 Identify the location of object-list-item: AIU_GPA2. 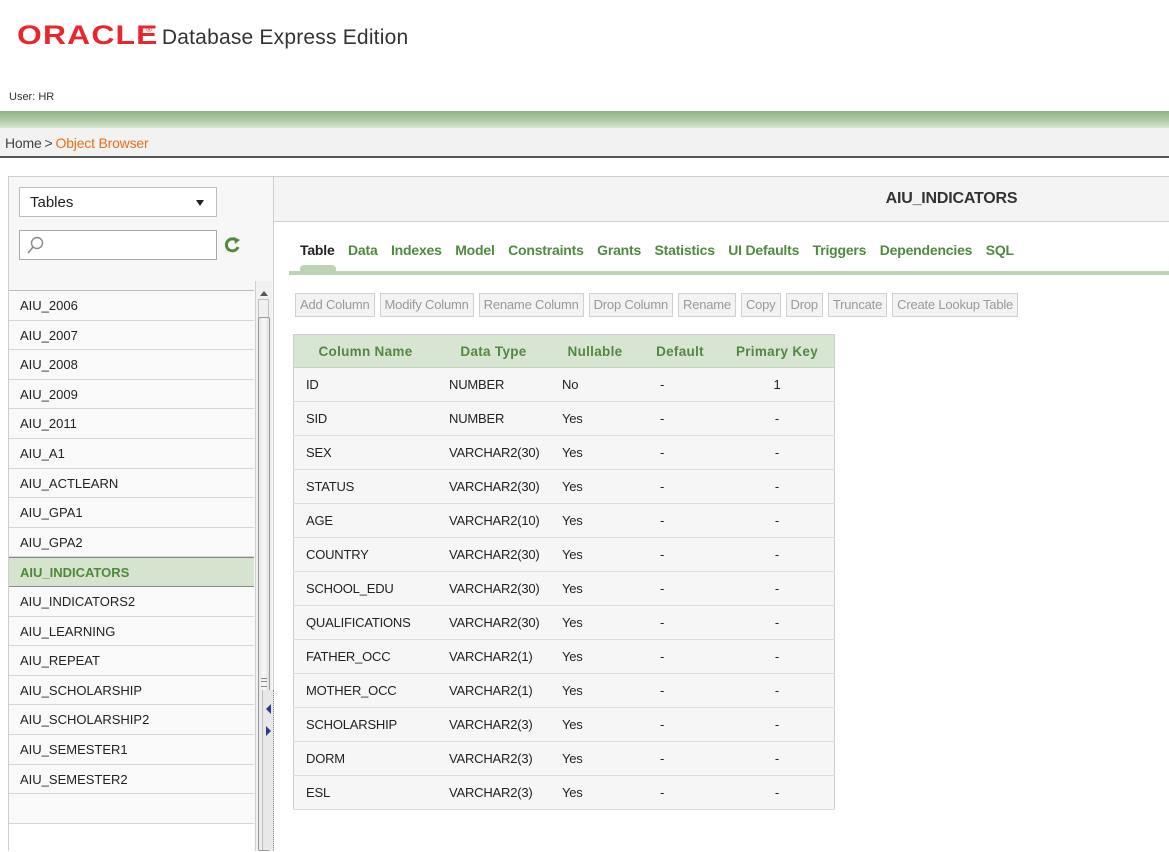
(131, 542).